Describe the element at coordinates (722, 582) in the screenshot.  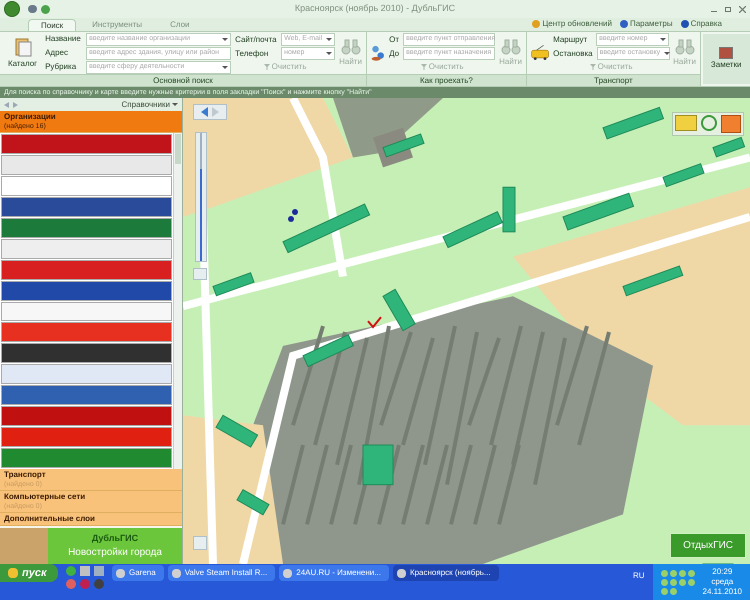
I see `clock-weekday: среда` at that location.